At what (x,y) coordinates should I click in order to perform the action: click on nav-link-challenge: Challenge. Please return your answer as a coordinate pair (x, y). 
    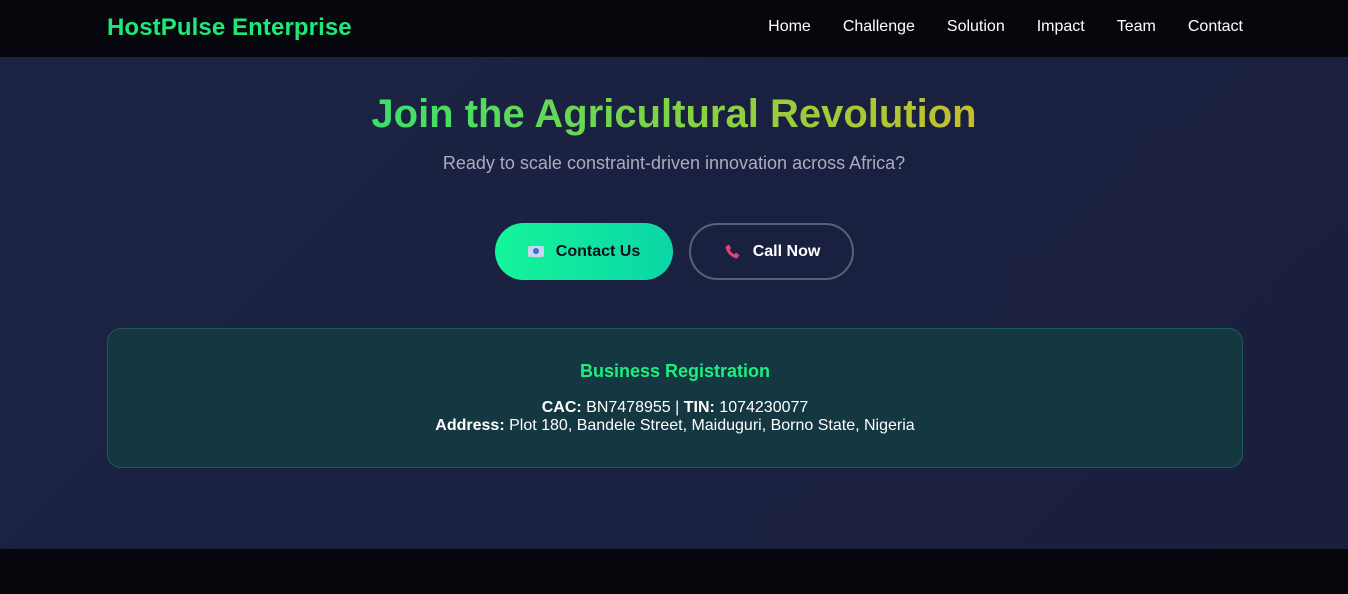
    Looking at the image, I should click on (879, 27).